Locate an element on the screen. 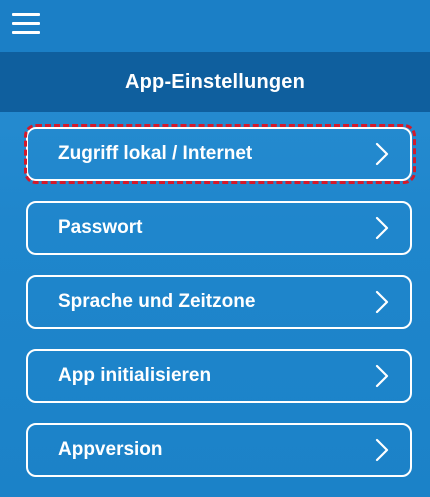 The image size is (430, 497). menu-item-label: Zugriff lokal / Internet is located at coordinates (155, 153).